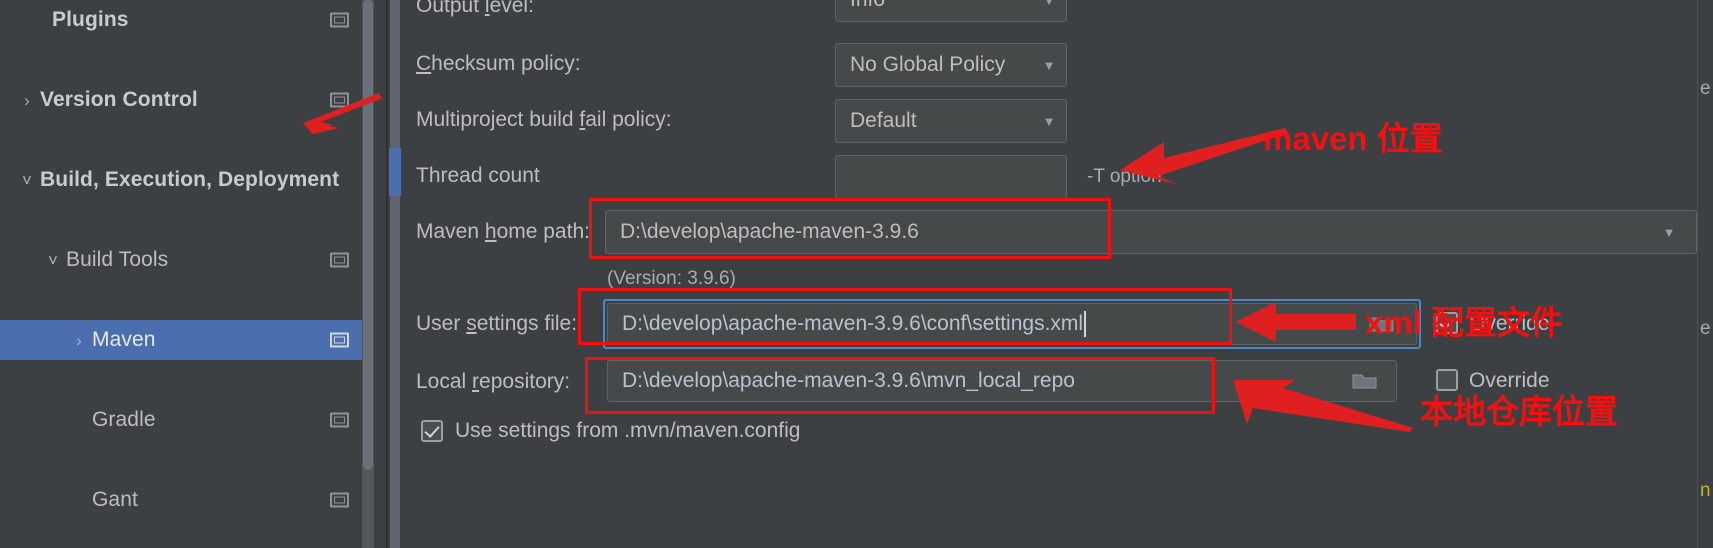  What do you see at coordinates (117, 259) in the screenshot?
I see `sidebar-item-label: Build Tools` at bounding box center [117, 259].